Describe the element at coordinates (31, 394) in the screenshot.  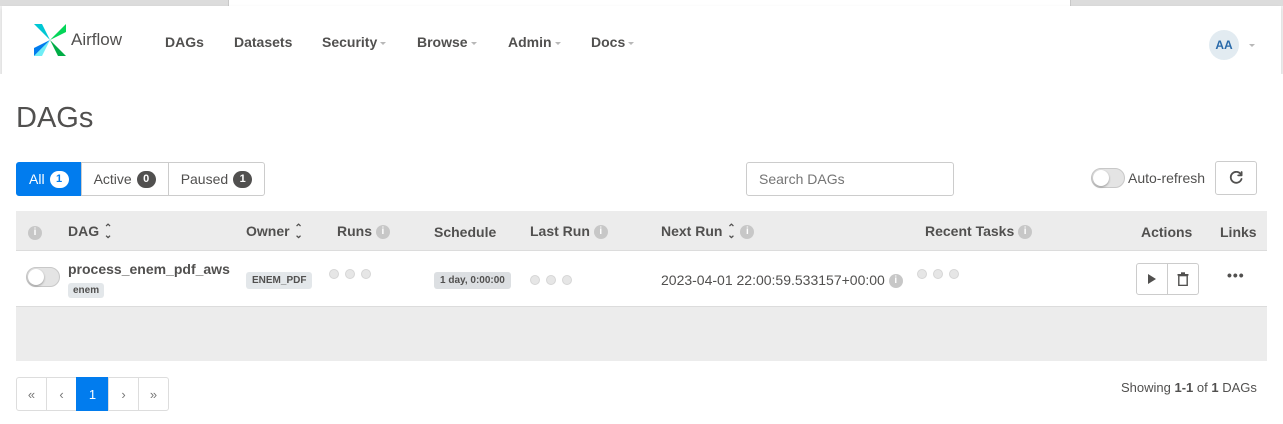
I see `page-first-button: «` at that location.